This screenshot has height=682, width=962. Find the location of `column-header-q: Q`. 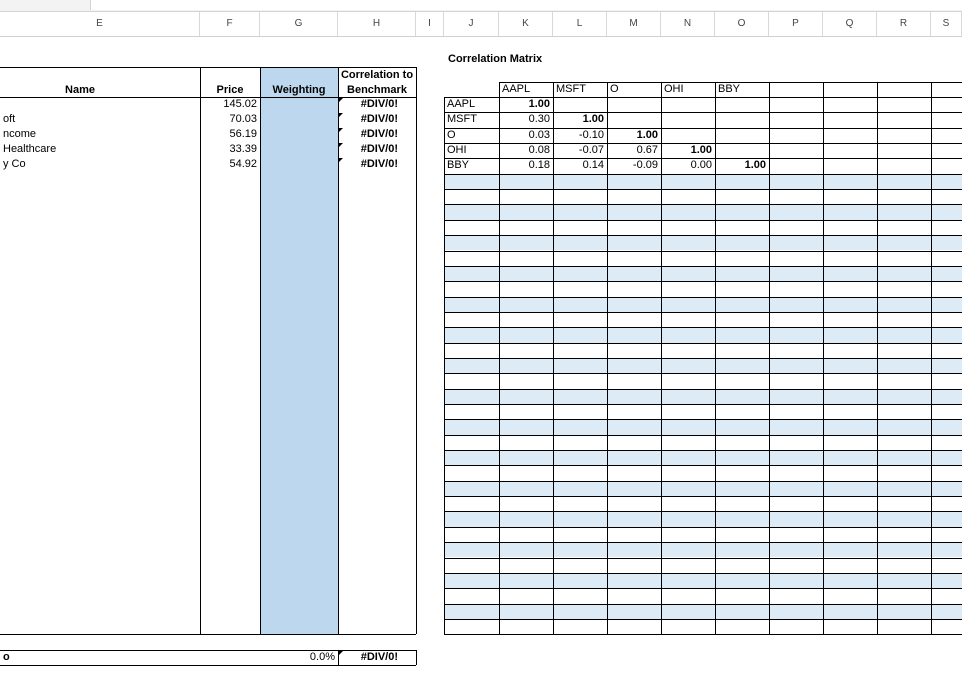

column-header-q: Q is located at coordinates (850, 24).